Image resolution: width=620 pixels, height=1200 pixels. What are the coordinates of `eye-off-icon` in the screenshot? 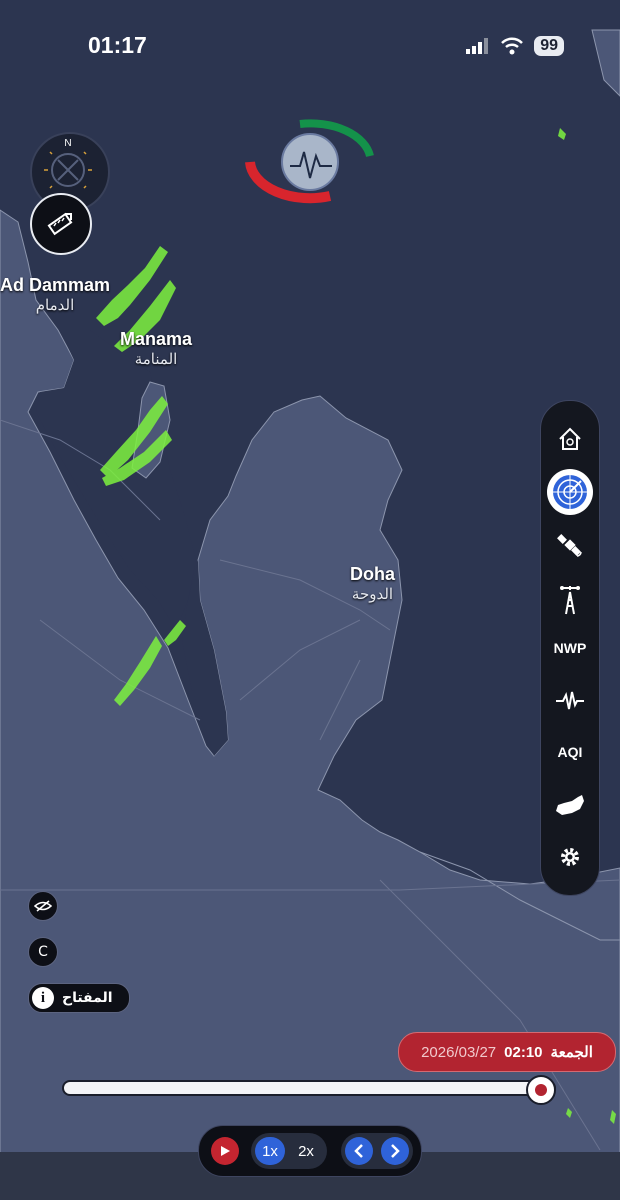 It's located at (43, 906).